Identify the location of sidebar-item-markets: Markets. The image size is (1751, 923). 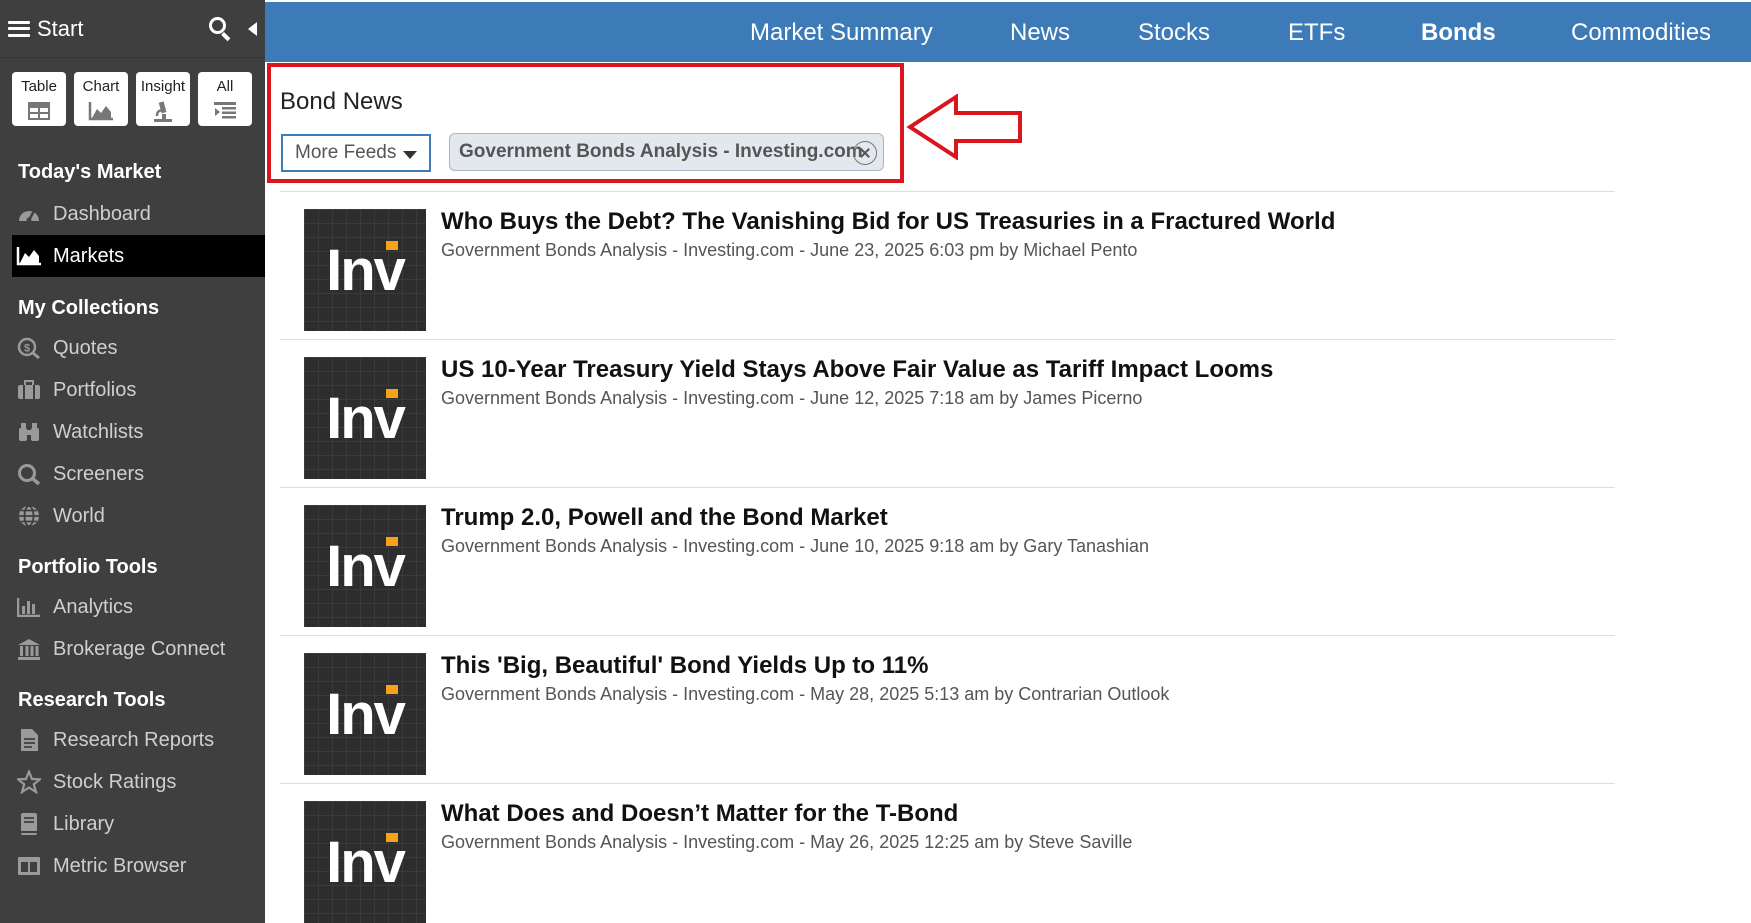
(138, 256).